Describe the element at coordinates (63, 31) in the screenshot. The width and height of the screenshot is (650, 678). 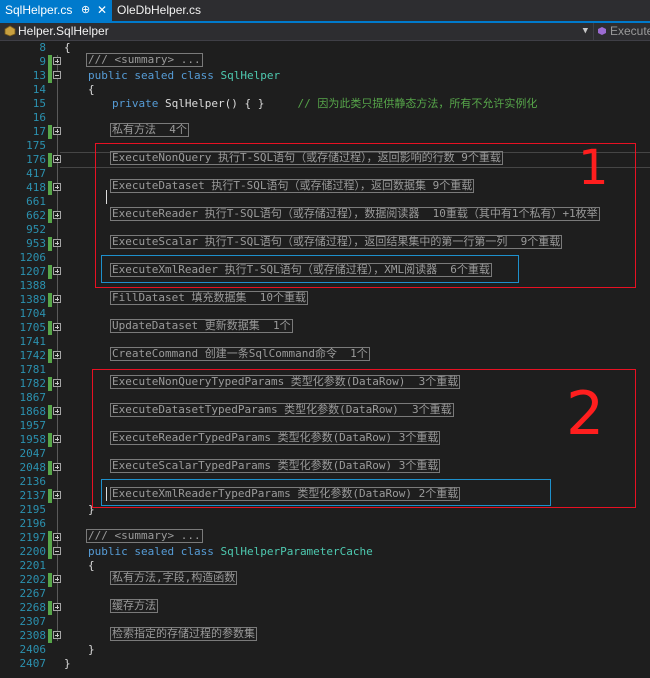
I see `class-selector-label: Helper.SqlHelper` at that location.